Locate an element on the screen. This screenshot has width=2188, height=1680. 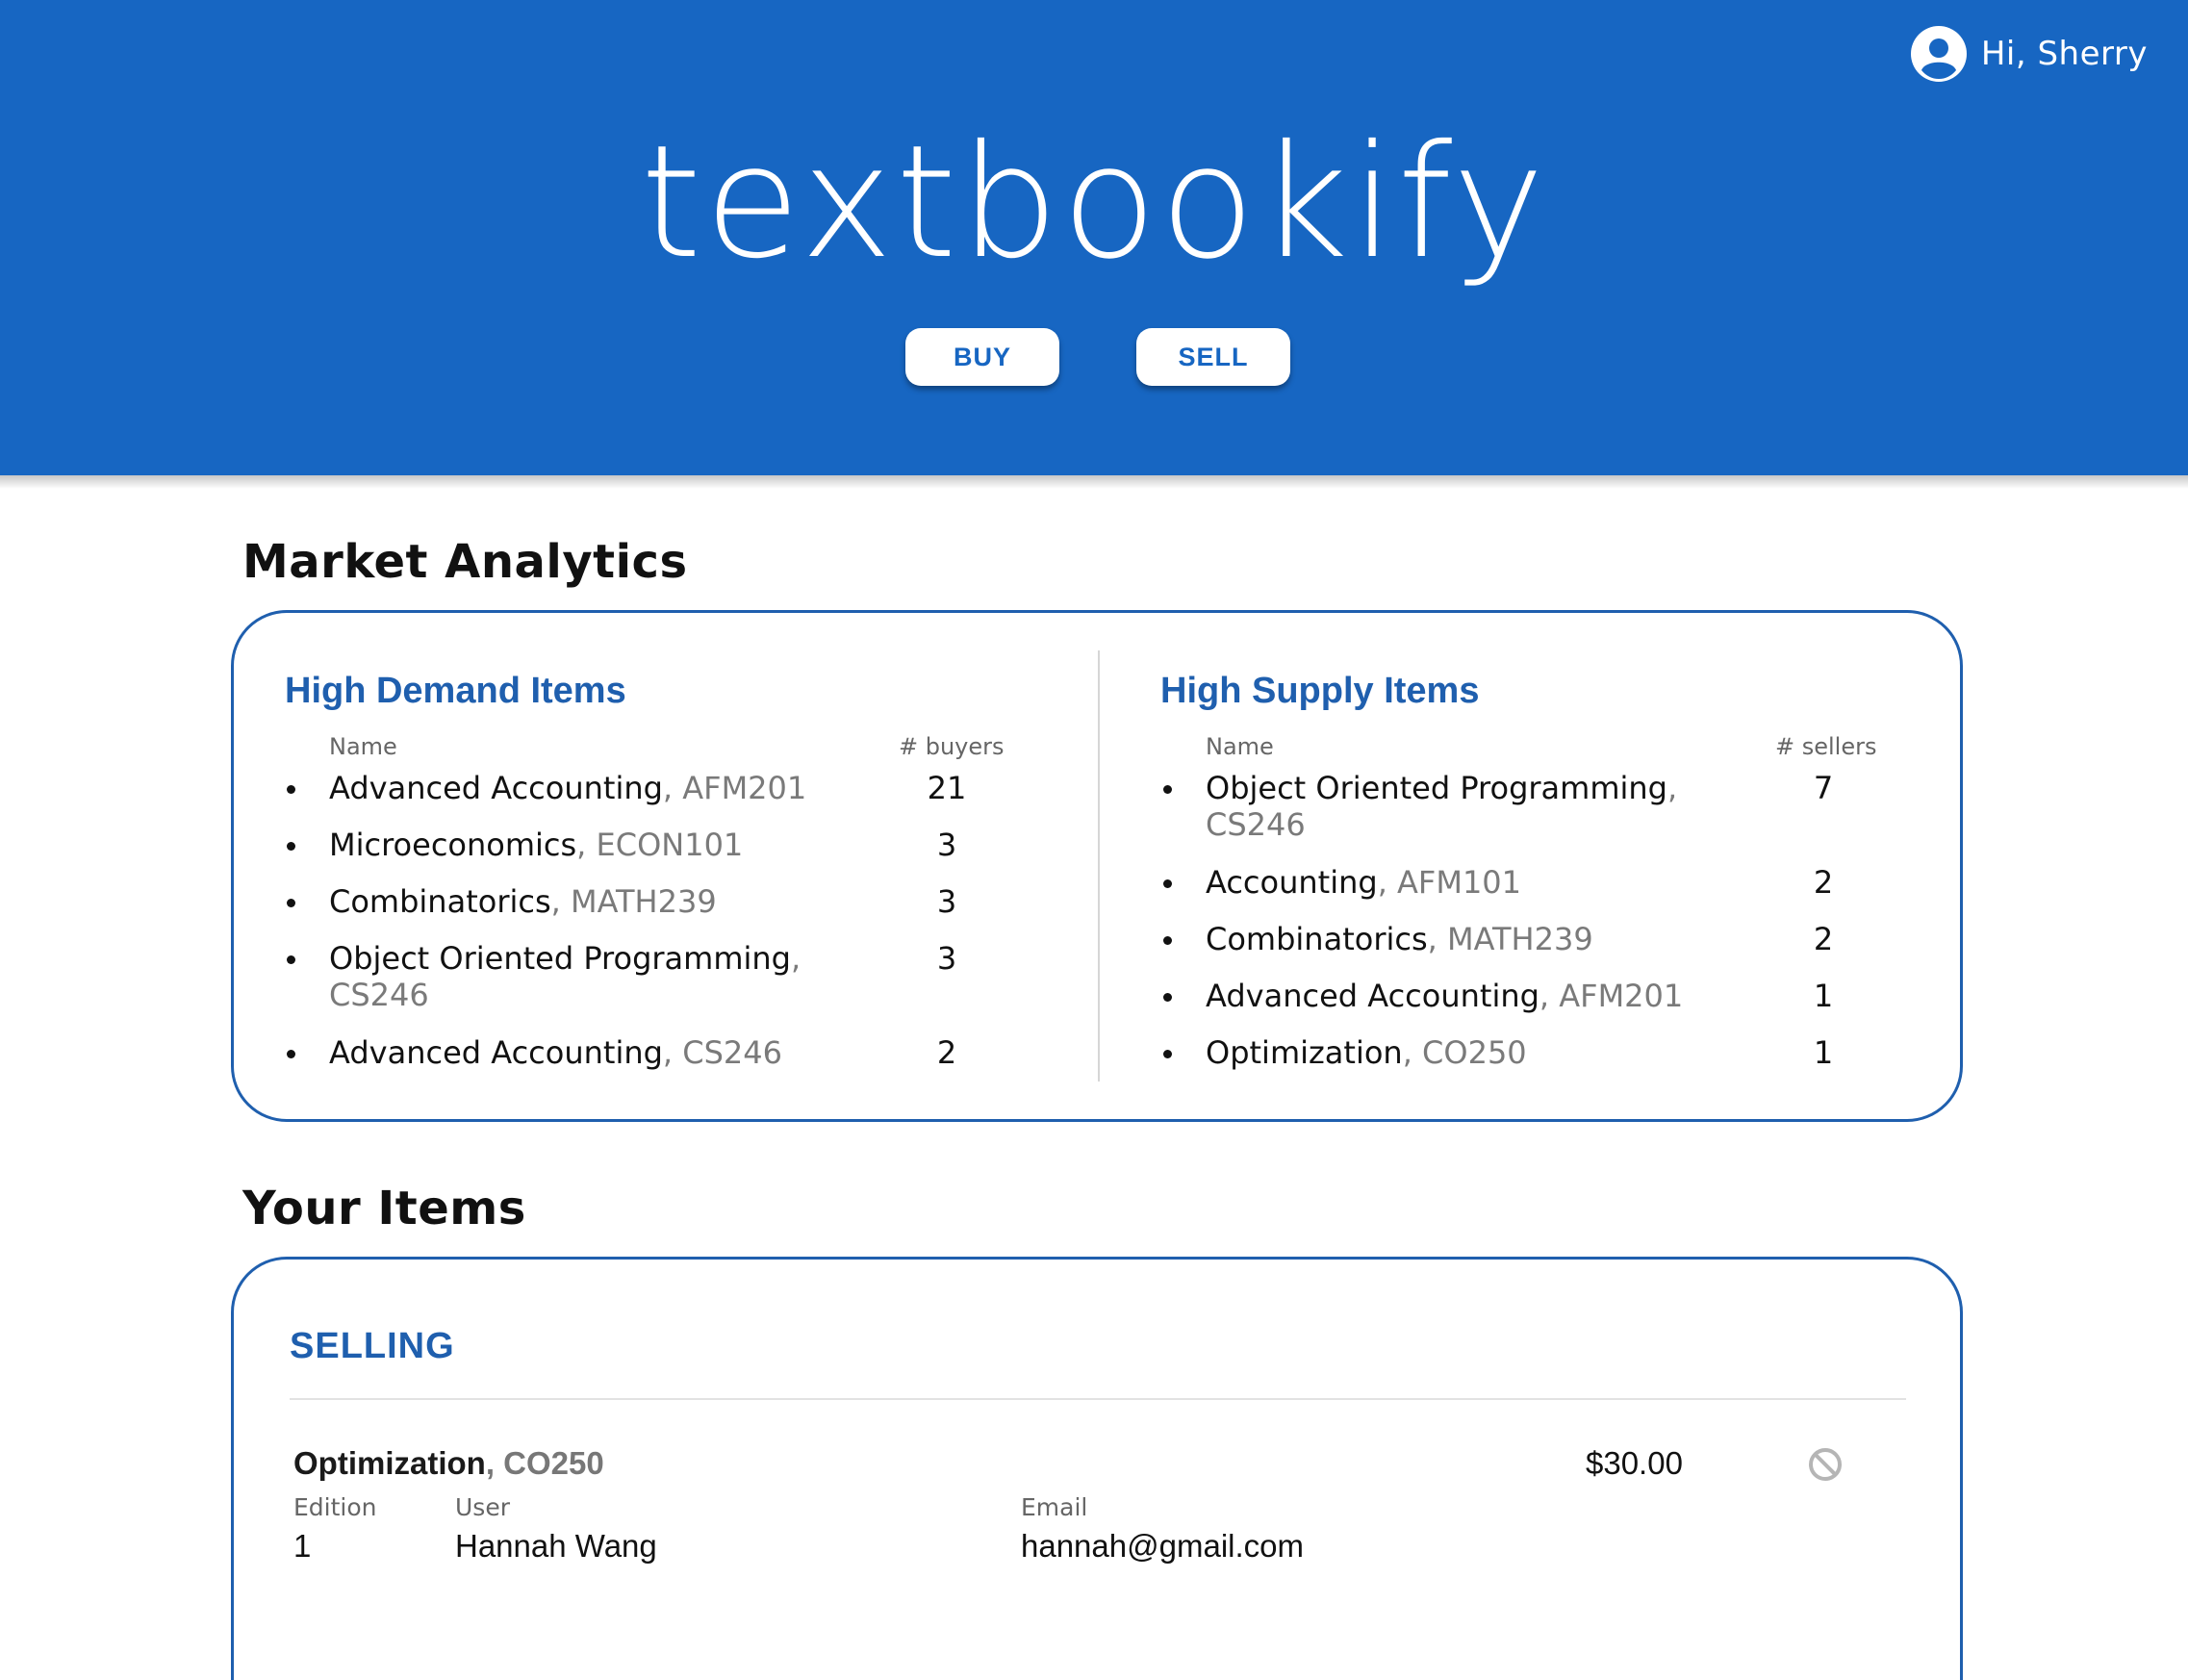
edition-value: 1 is located at coordinates (302, 1546).